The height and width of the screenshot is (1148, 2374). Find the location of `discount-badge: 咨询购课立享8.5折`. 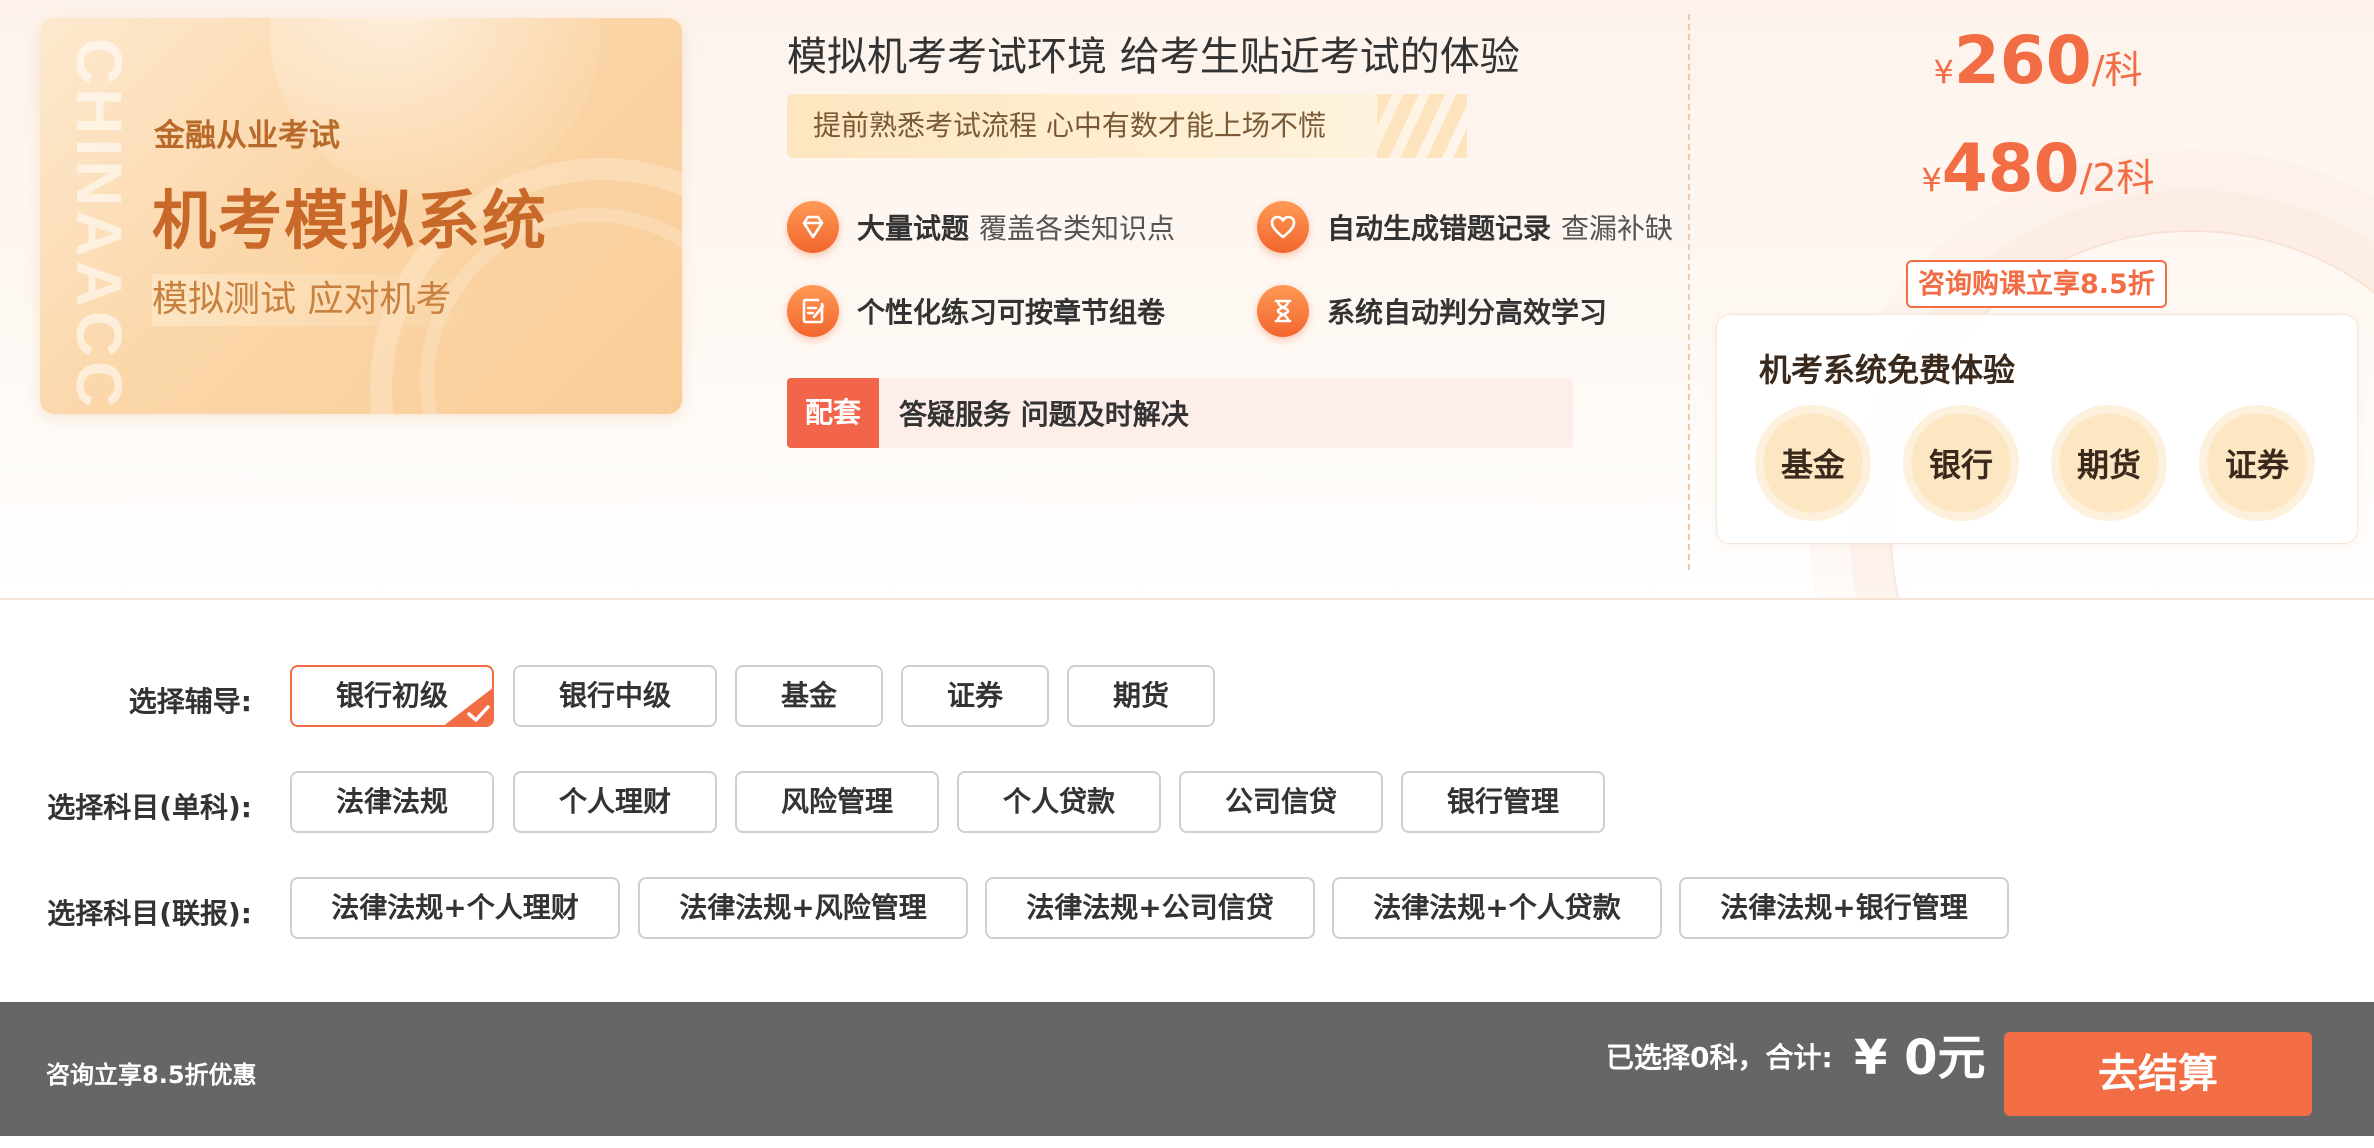

discount-badge: 咨询购课立享8.5折 is located at coordinates (2036, 284).